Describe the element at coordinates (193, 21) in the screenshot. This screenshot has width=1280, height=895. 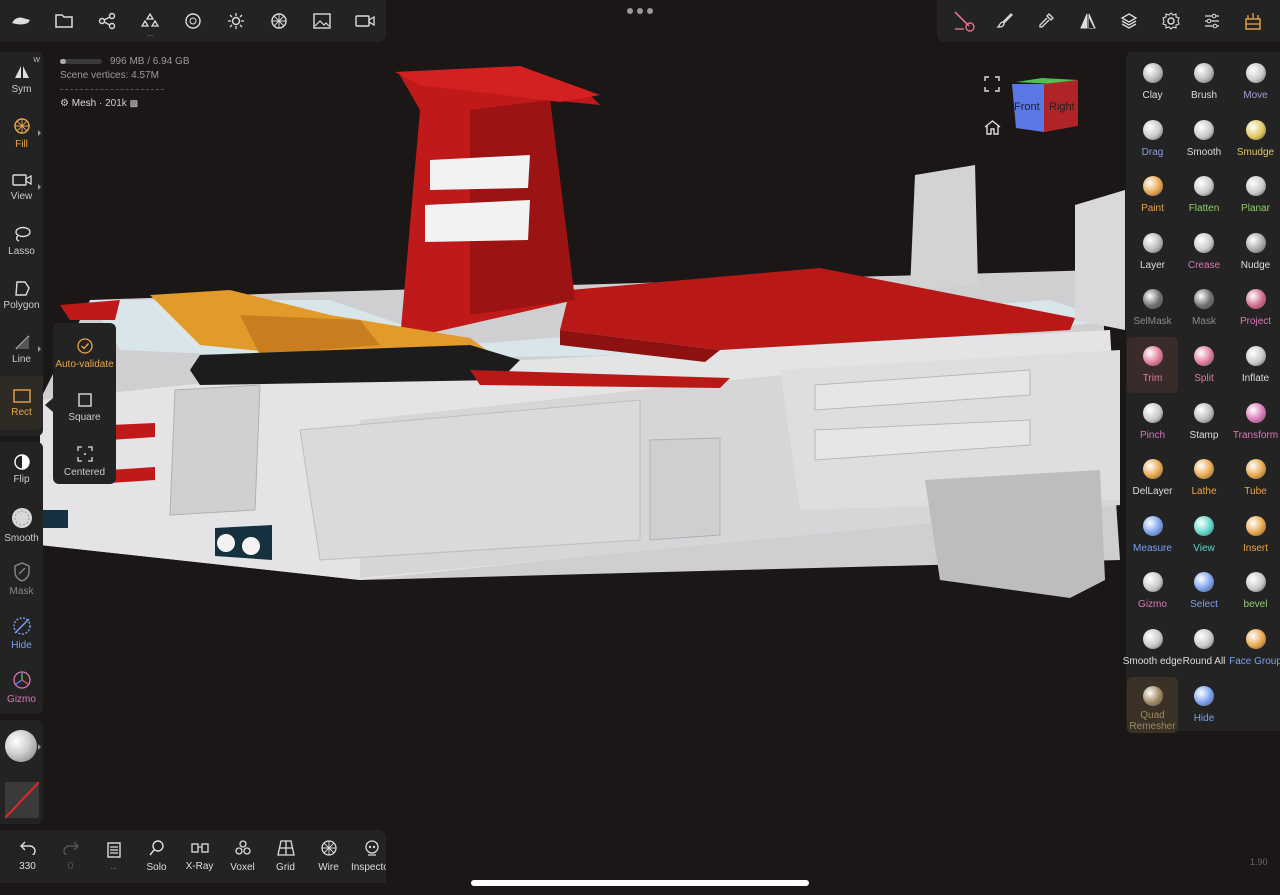
I see `materials-icon` at that location.